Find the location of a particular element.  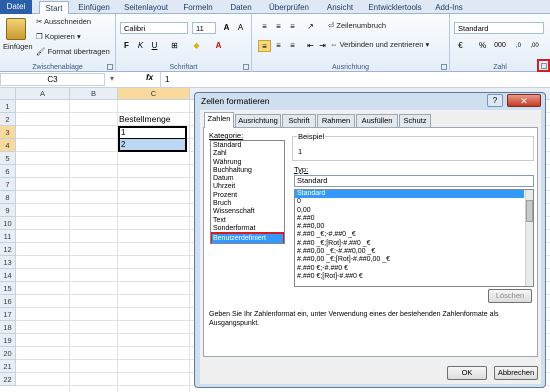

name-box: C3 is located at coordinates (52, 79).